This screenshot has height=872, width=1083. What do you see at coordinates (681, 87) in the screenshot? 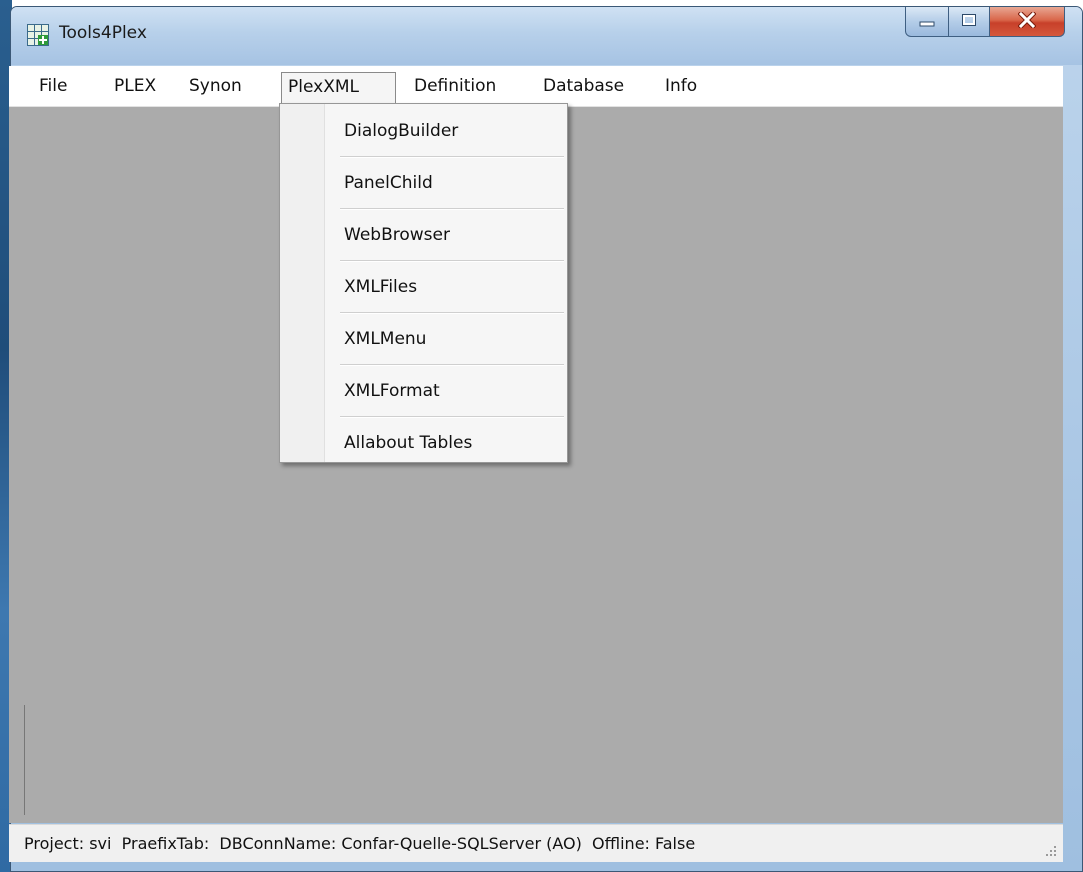
I see `menu-info: Info` at bounding box center [681, 87].